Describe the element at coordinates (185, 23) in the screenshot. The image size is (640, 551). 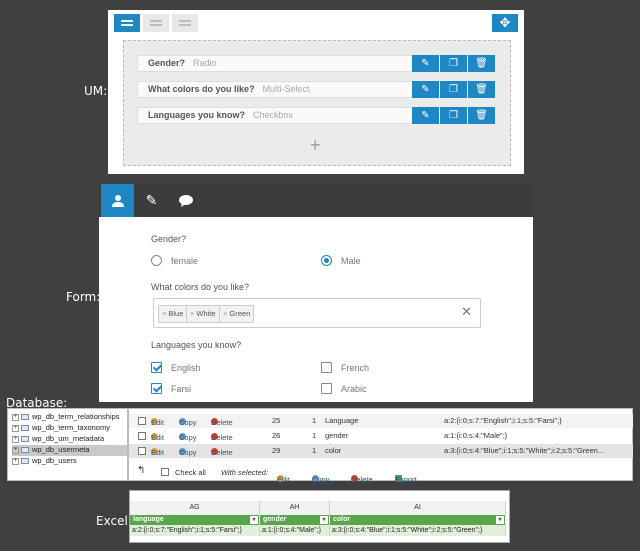
I see `layout-three-column-tab` at that location.